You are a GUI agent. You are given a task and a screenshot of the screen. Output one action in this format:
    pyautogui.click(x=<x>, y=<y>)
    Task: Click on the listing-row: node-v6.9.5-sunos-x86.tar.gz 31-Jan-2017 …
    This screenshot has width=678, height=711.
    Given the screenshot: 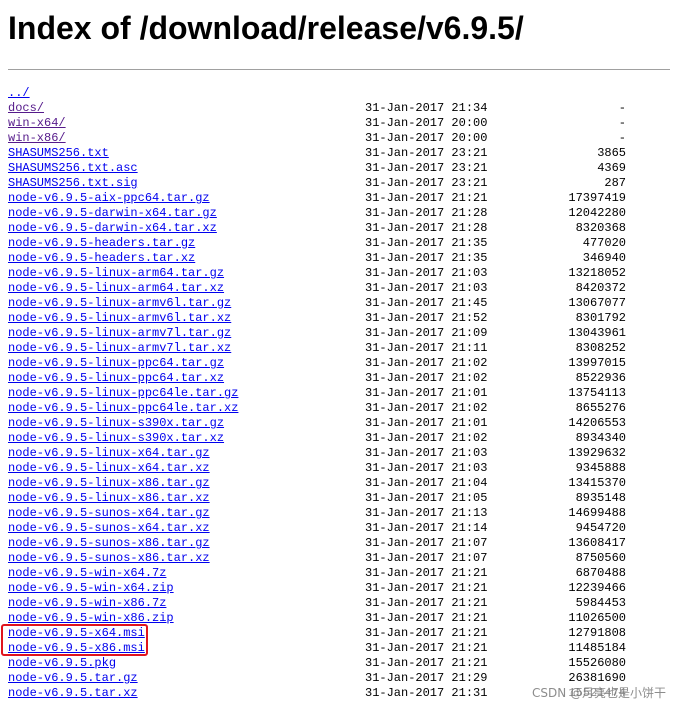 What is the action you would take?
    pyautogui.click(x=317, y=543)
    